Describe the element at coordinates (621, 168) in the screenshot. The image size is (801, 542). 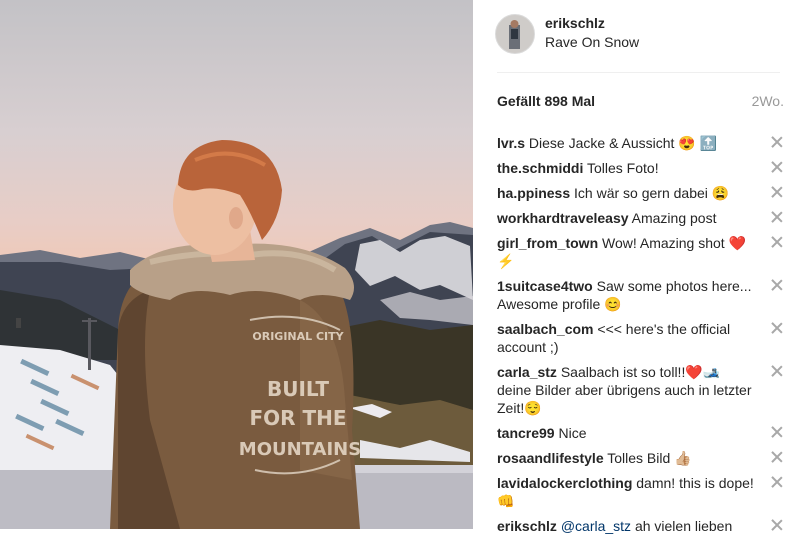
I see `comment-text: Tolles Foto!` at that location.